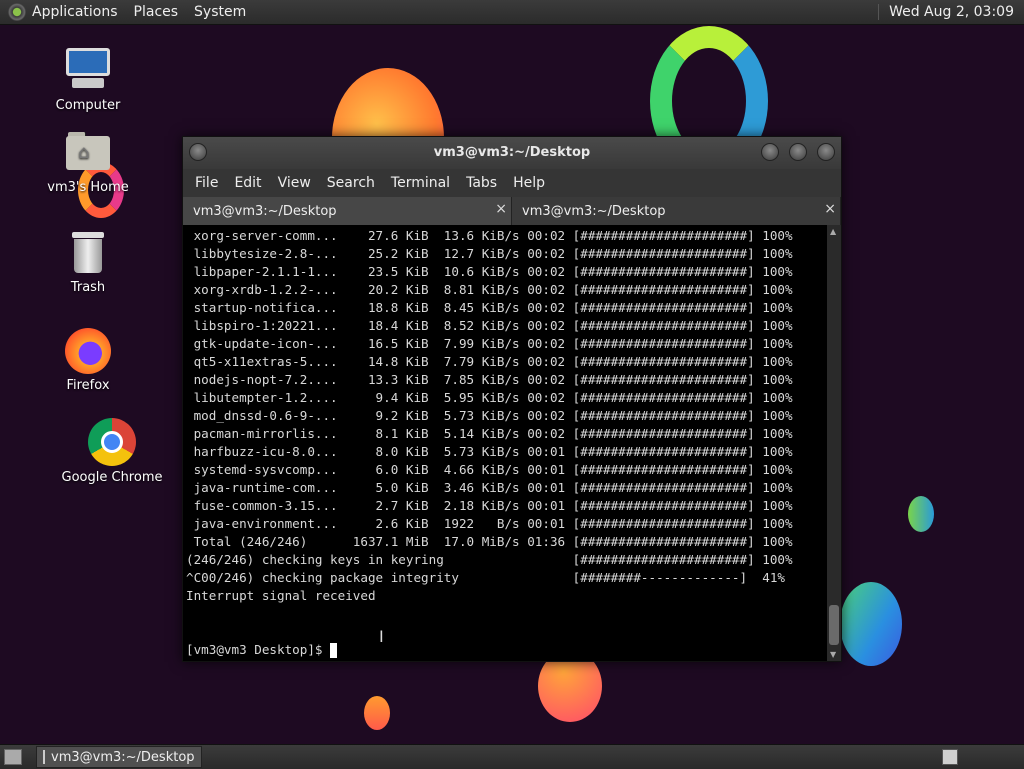  Describe the element at coordinates (156, 12) in the screenshot. I see `places-menu: Places` at that location.